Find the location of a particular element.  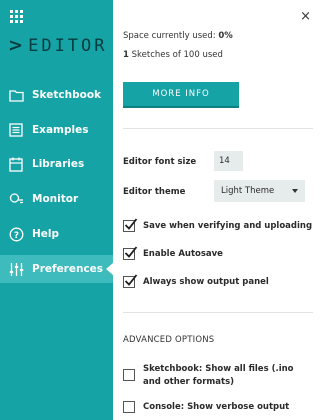

sidebar-item-label: Examples is located at coordinates (60, 130).